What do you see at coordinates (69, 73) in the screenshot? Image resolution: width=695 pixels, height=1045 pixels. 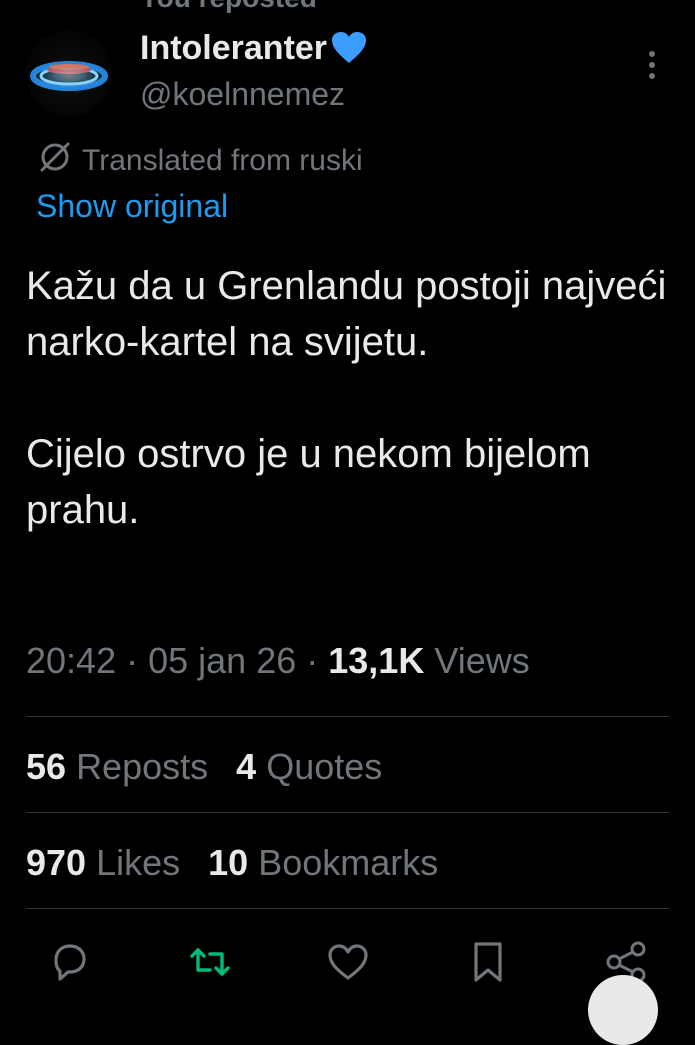 I see `avatar` at bounding box center [69, 73].